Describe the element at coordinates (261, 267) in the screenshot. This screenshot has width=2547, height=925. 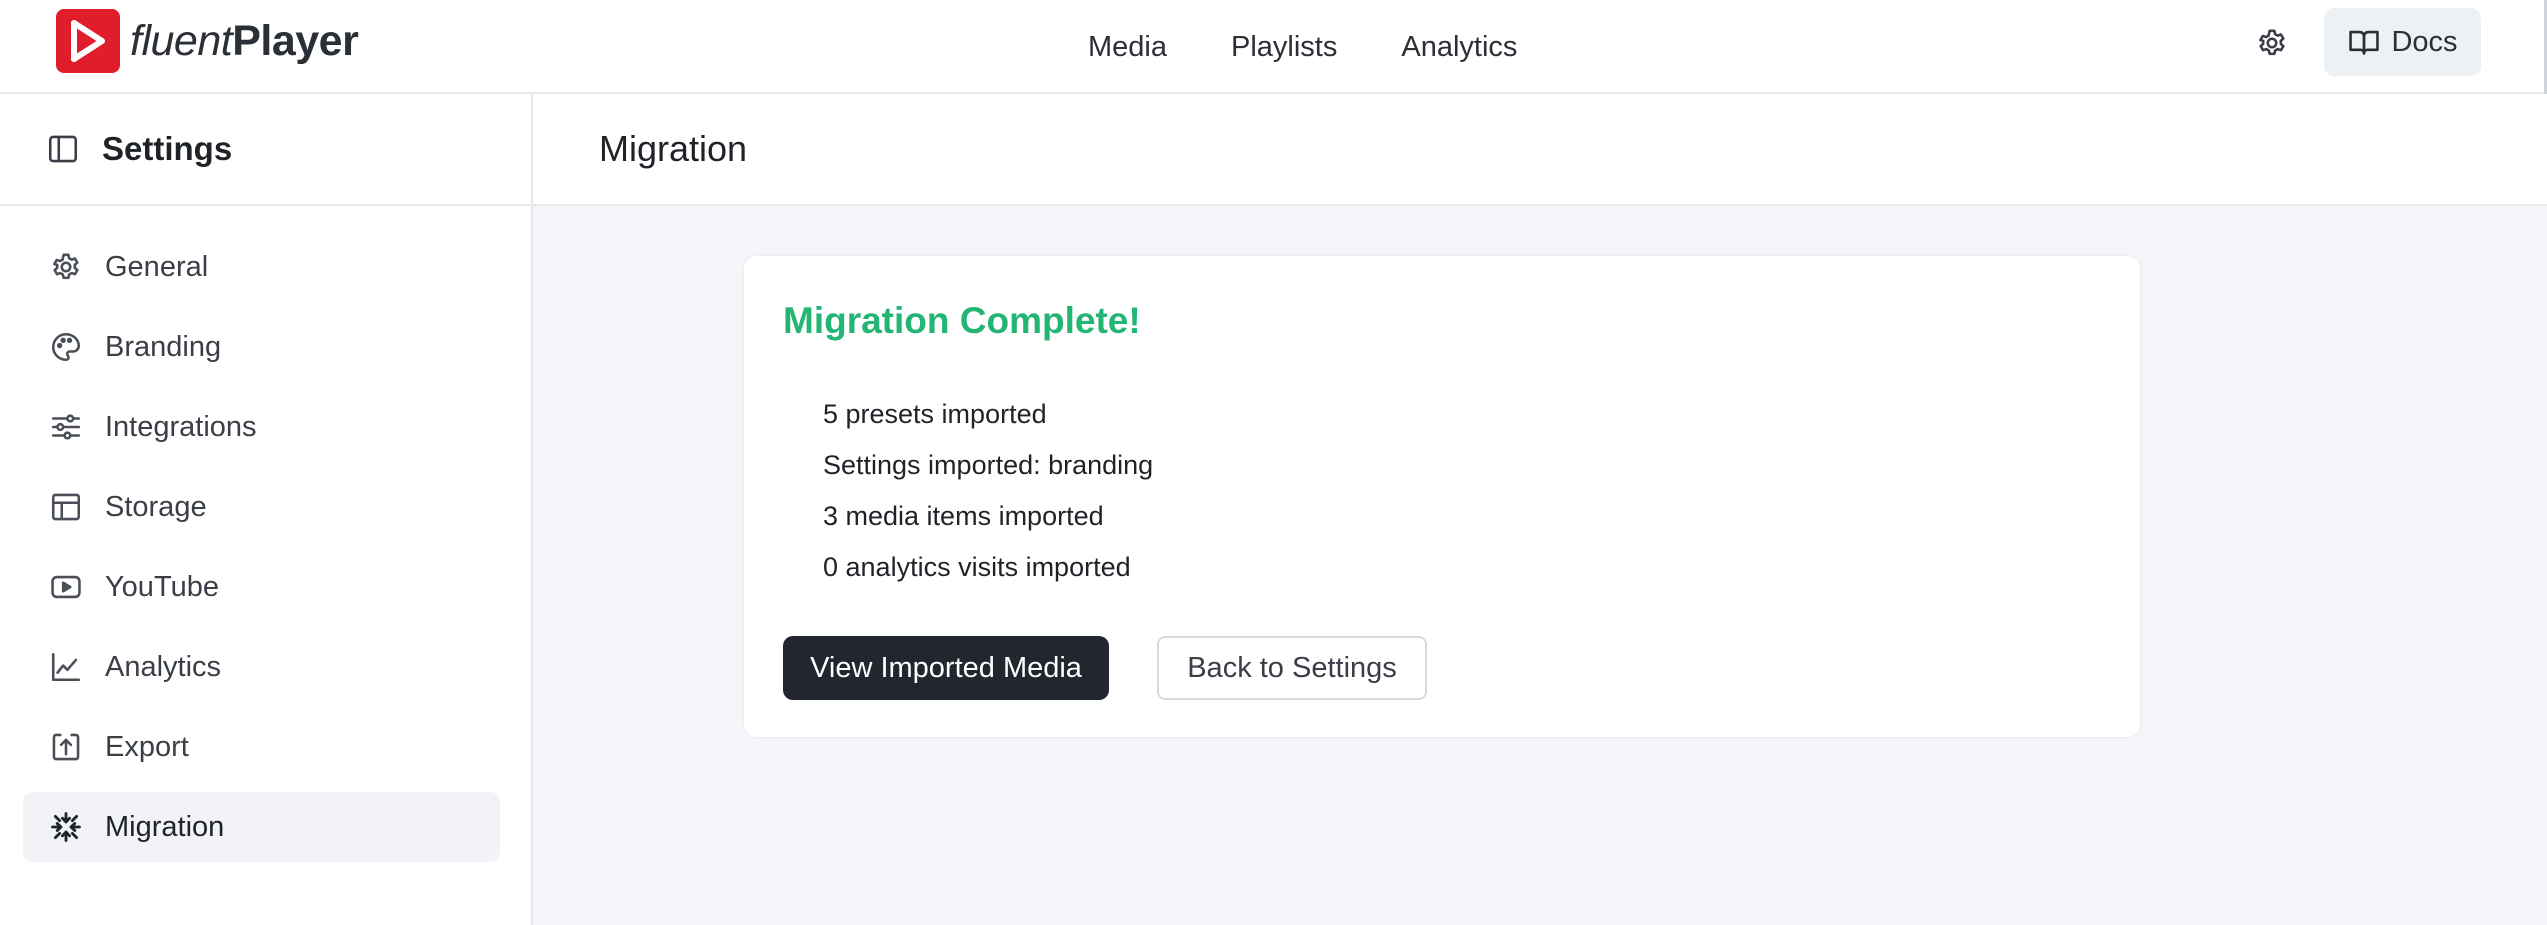
I see `sidebar-item-general: General` at that location.